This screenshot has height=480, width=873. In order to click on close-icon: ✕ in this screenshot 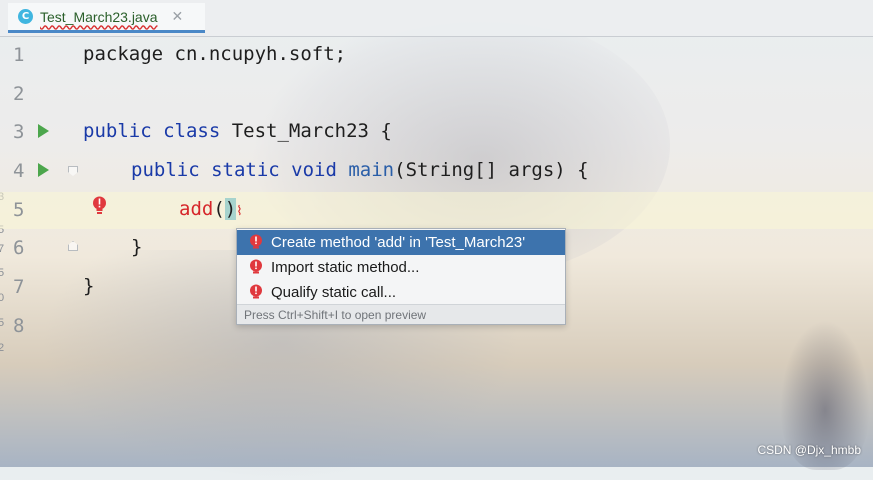, I will do `click(178, 17)`.